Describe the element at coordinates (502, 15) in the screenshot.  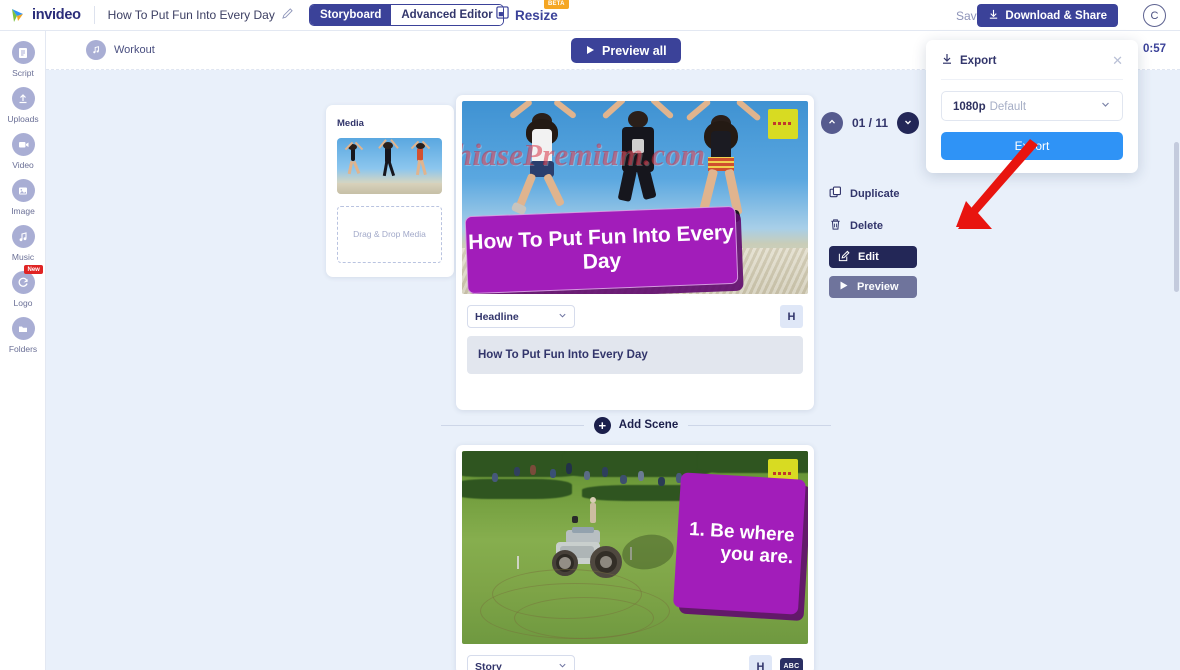
I see `resize-icon` at that location.